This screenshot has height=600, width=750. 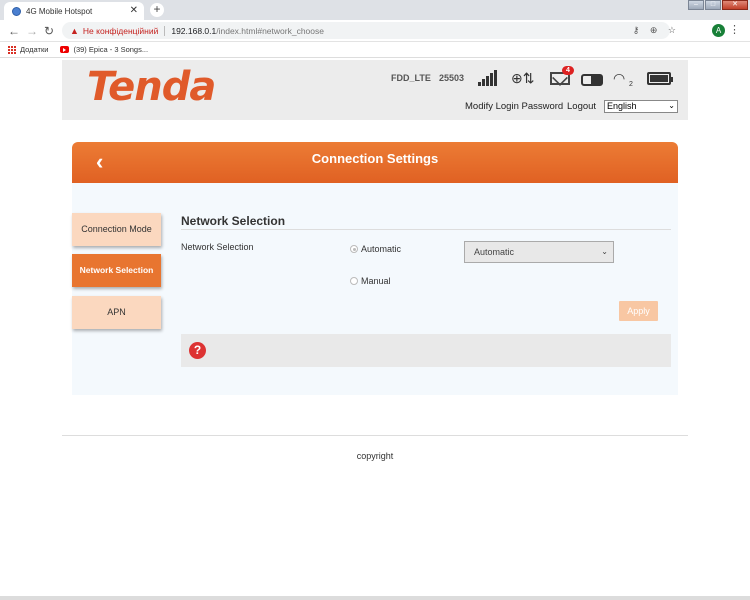 What do you see at coordinates (638, 311) in the screenshot?
I see `apply-button: Apply` at bounding box center [638, 311].